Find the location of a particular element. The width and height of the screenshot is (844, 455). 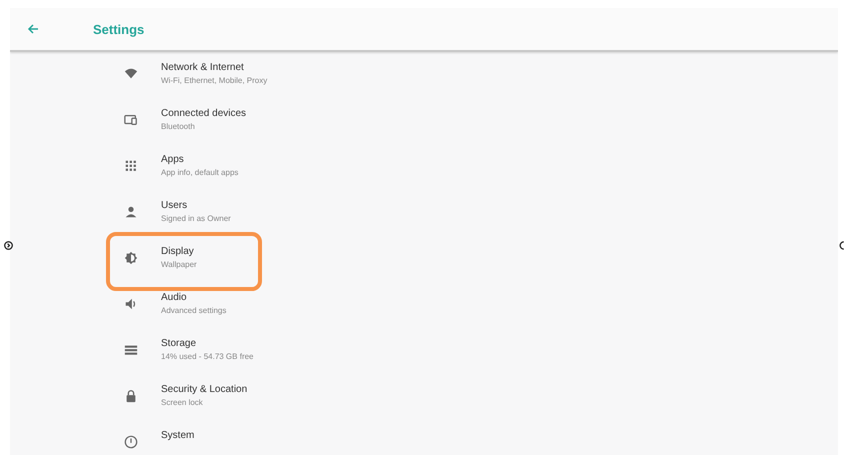

settings-item: Security & Location Screen lock is located at coordinates (424, 397).